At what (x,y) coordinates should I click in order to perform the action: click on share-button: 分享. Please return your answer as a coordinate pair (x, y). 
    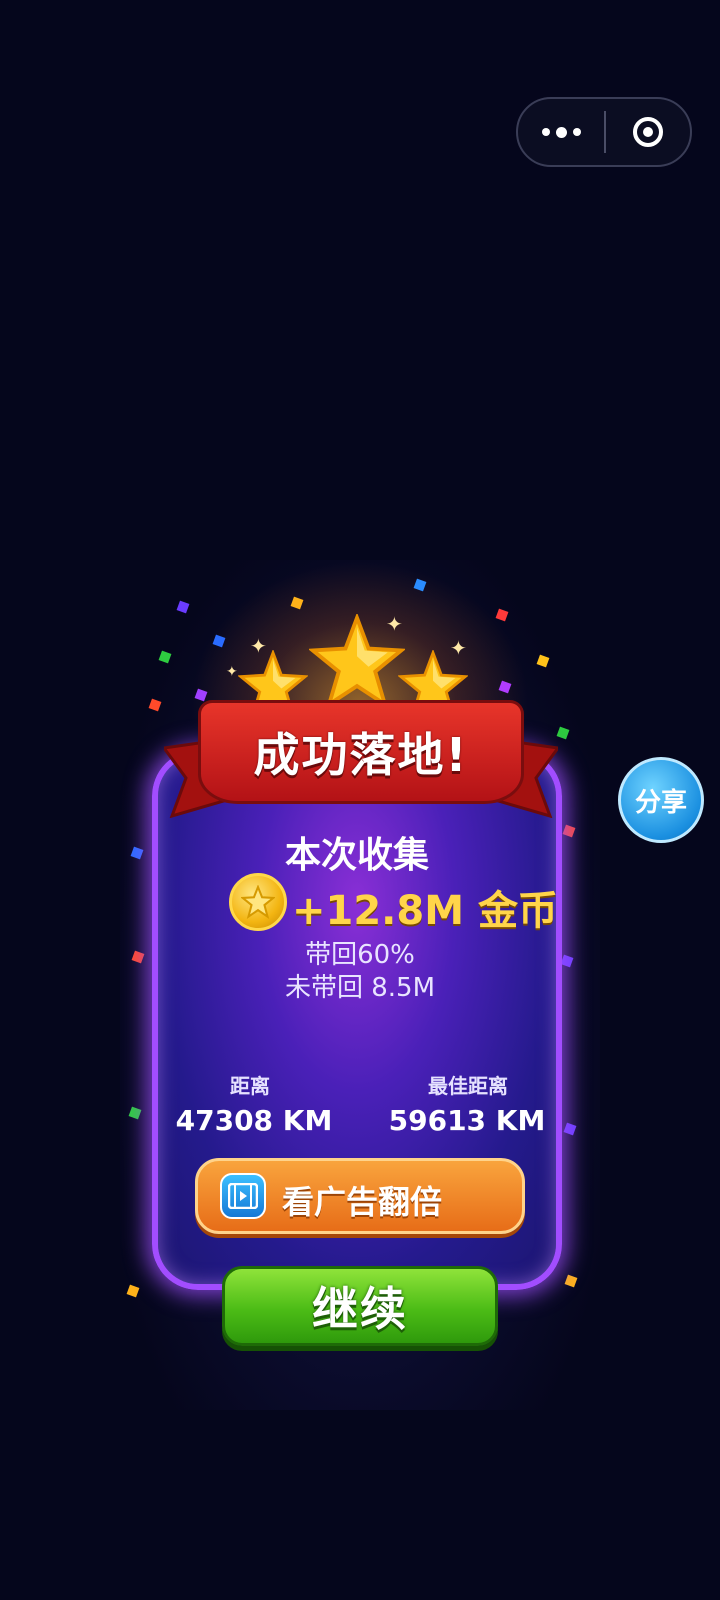
    Looking at the image, I should click on (661, 800).